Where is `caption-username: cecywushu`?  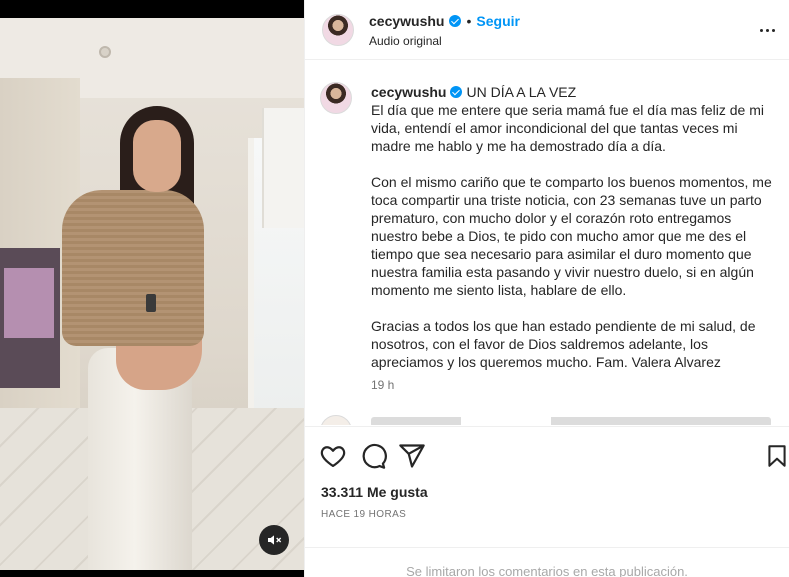 caption-username: cecywushu is located at coordinates (408, 92).